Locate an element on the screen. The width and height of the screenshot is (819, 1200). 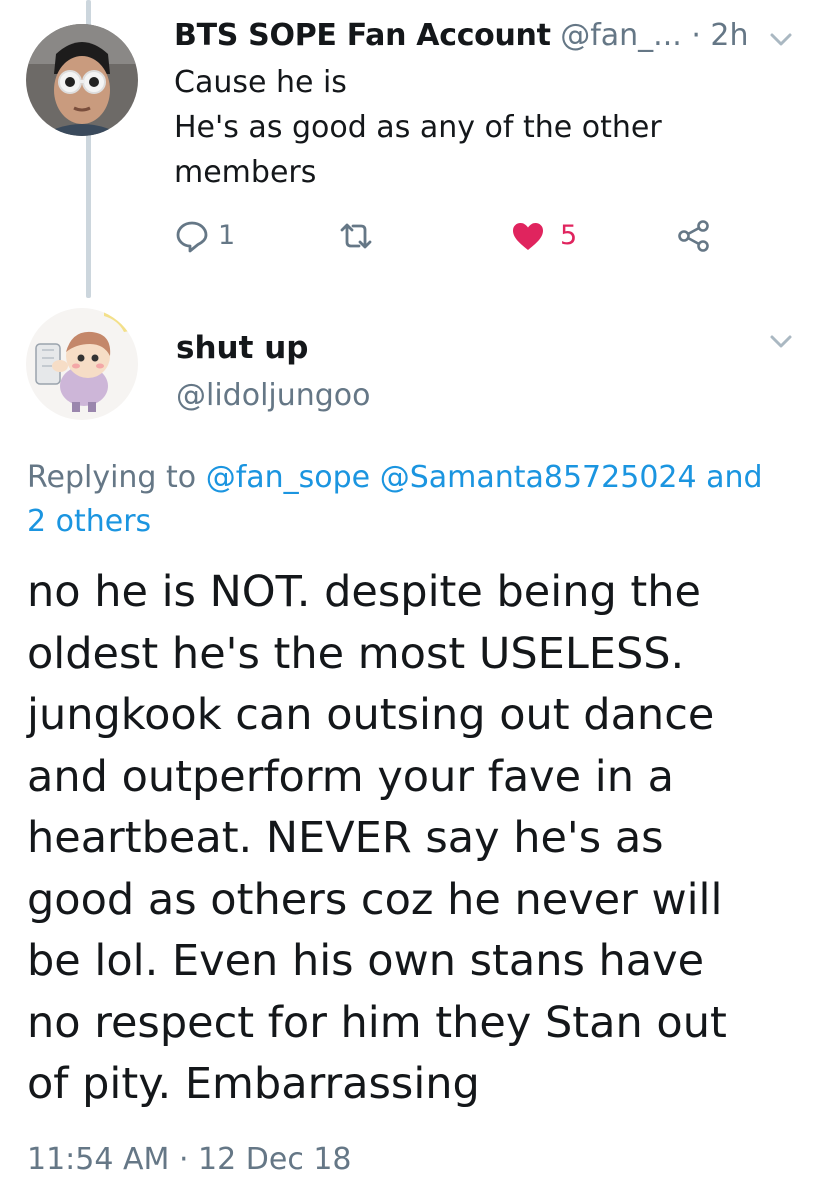
display-name: BTS SOPE Fan Account is located at coordinates (362, 35).